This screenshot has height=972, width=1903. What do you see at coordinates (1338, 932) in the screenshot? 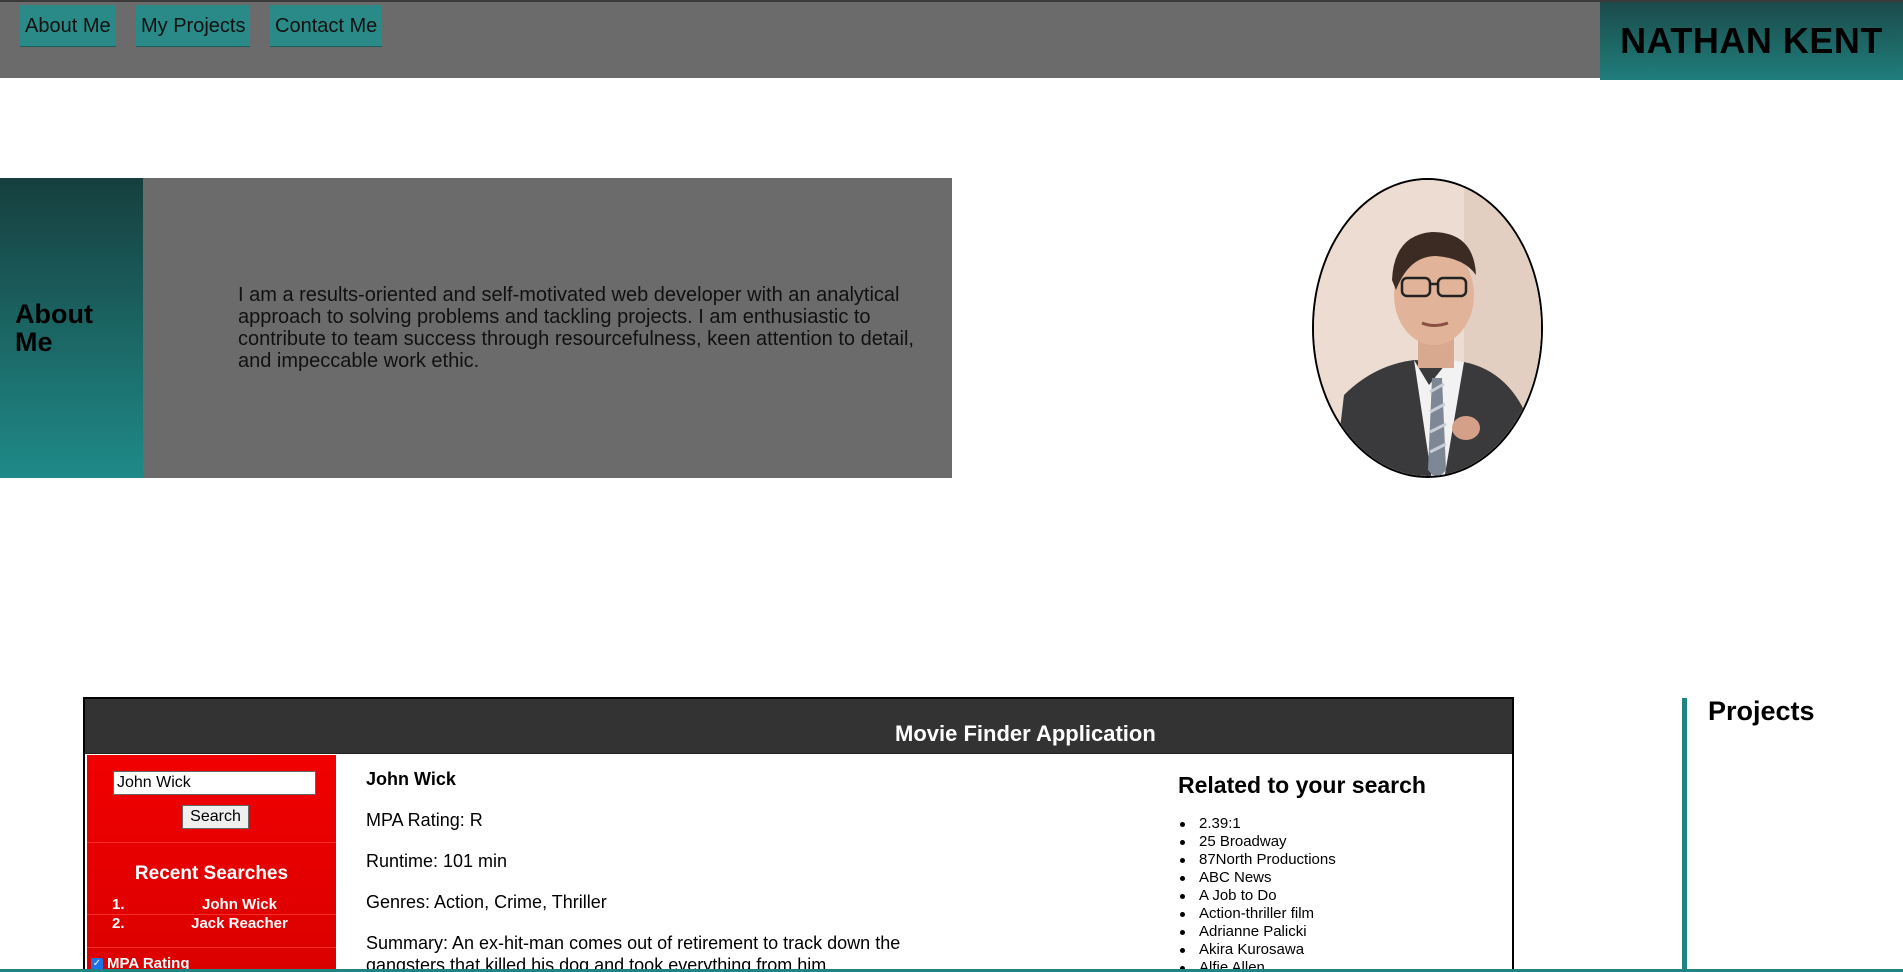
I see `related-item: Adrianne Palicki` at bounding box center [1338, 932].